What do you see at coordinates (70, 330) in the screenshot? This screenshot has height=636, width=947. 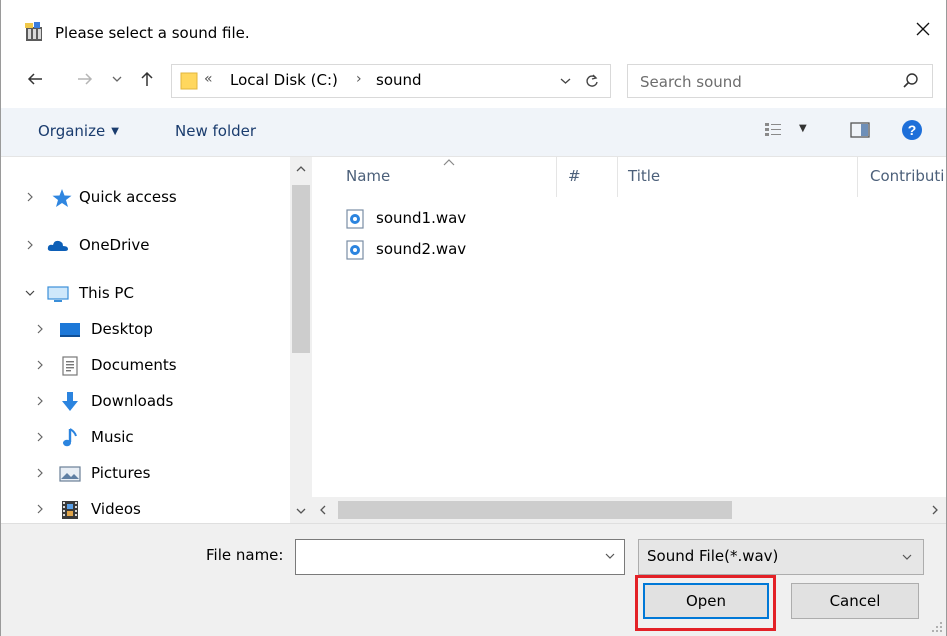 I see `desktop-icon` at bounding box center [70, 330].